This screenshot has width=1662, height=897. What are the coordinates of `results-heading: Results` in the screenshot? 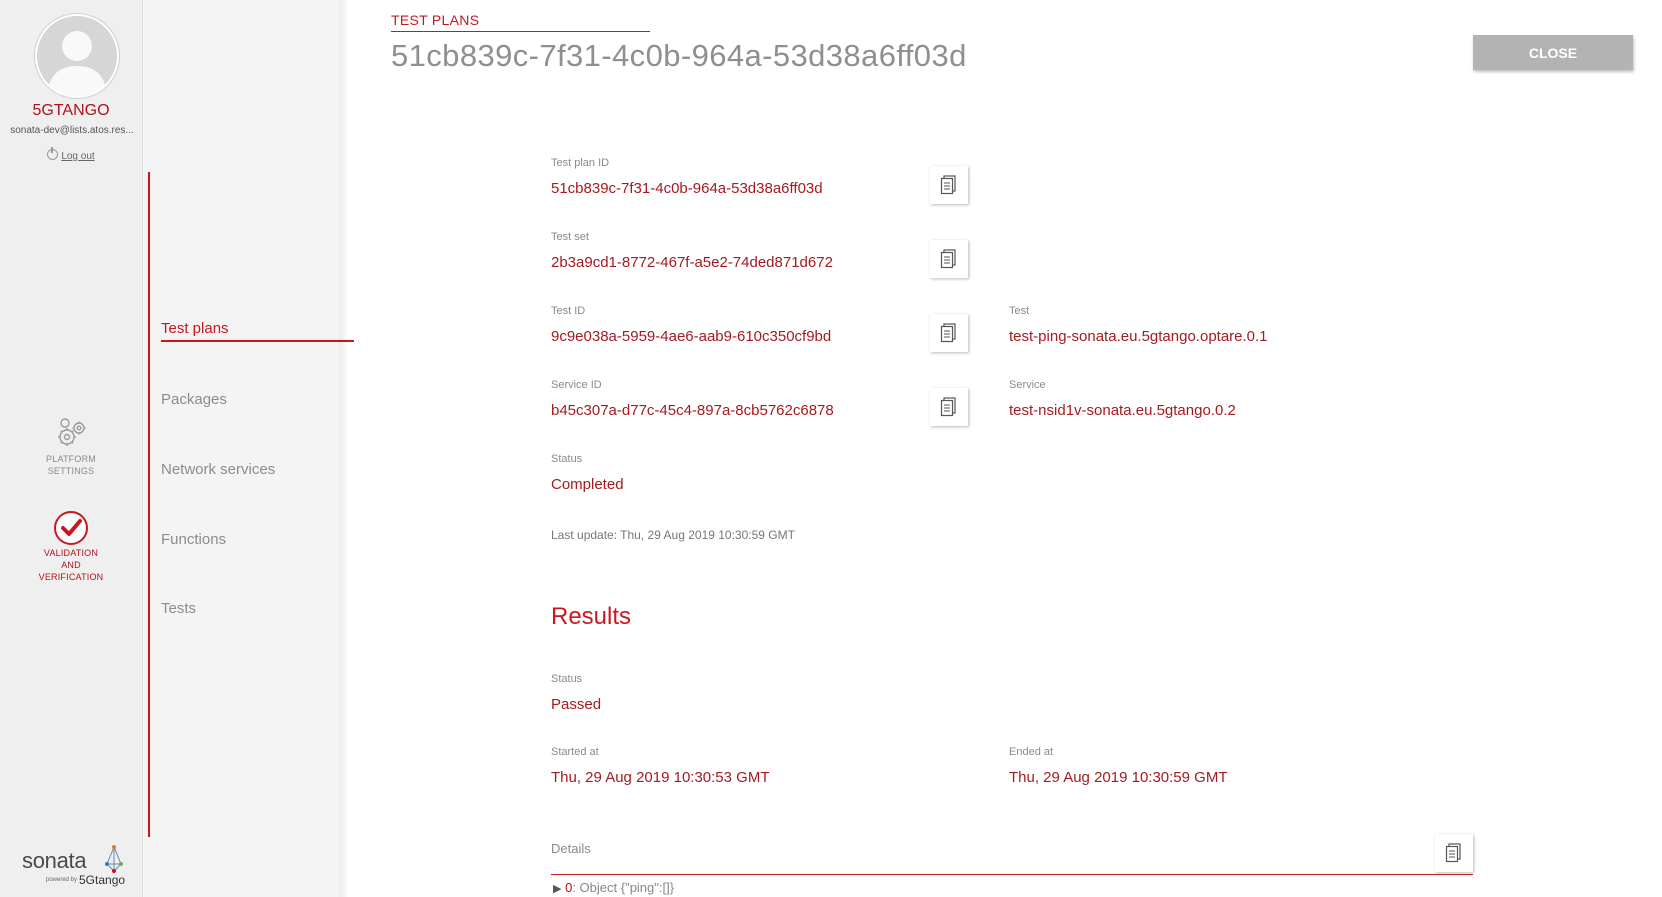 It's located at (591, 616).